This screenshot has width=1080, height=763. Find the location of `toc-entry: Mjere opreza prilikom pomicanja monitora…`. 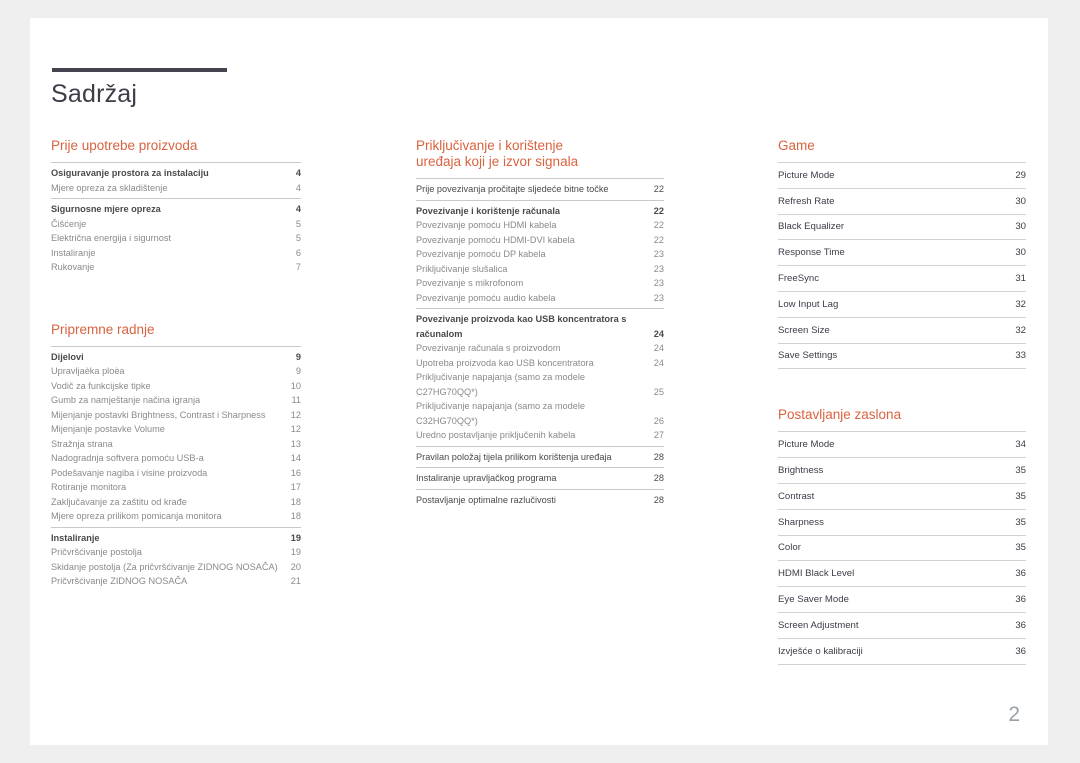

toc-entry: Mjere opreza prilikom pomicanja monitora… is located at coordinates (176, 516).